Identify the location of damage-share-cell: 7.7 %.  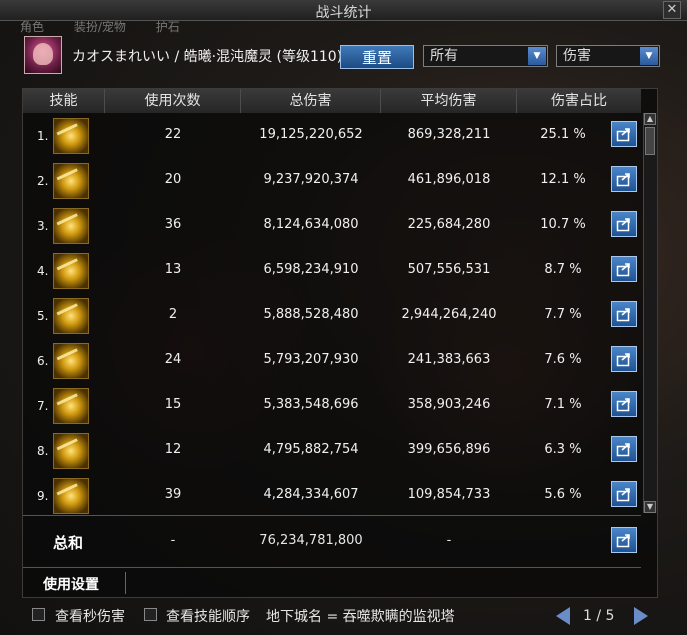
(563, 314).